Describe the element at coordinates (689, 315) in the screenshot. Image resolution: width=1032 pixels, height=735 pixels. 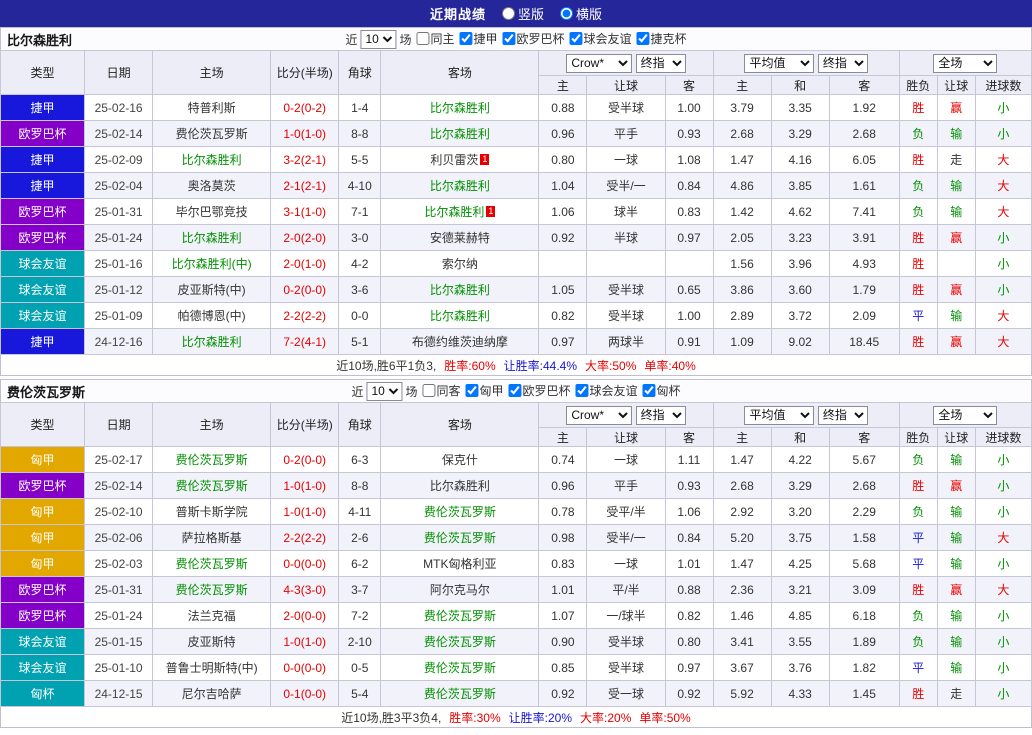
I see `odds-cell: 1.00` at that location.